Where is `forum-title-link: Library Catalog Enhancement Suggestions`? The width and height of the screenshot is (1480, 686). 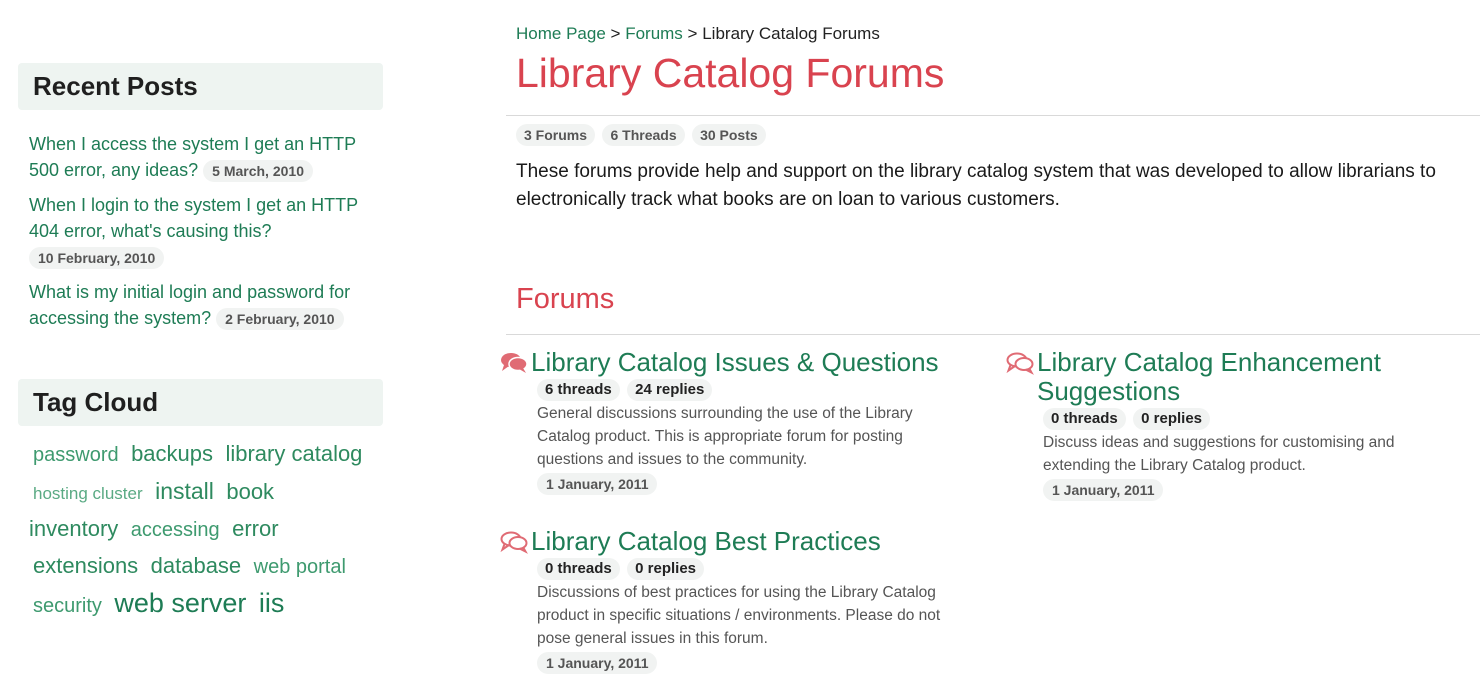 forum-title-link: Library Catalog Enhancement Suggestions is located at coordinates (1216, 377).